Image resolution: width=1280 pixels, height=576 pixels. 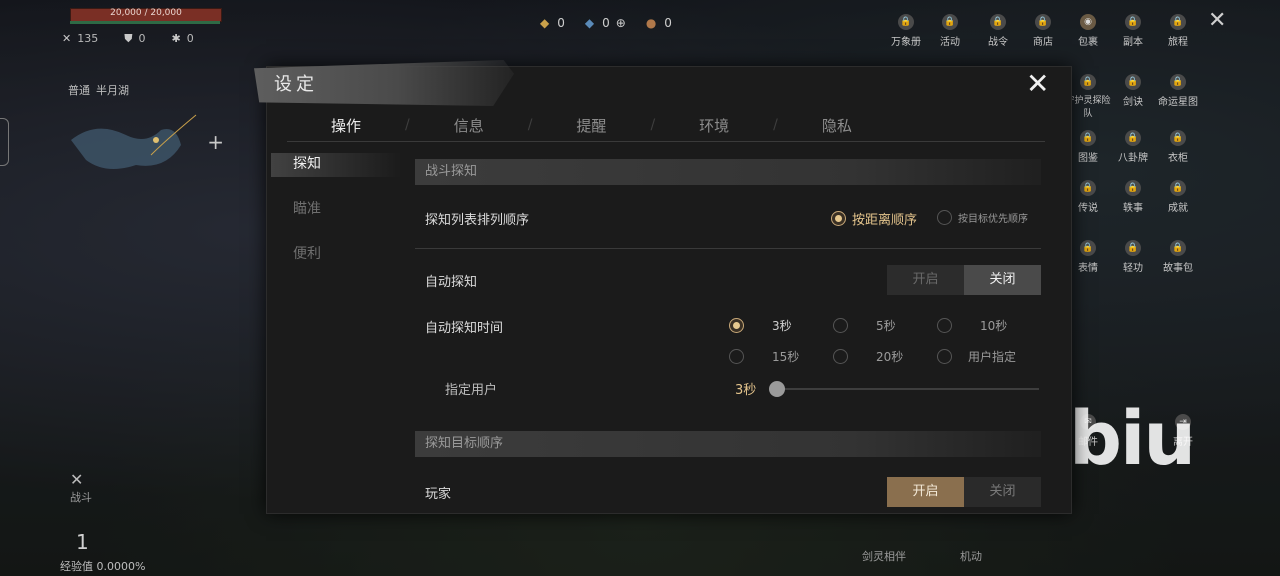 I want to click on mp-bar, so click(x=145, y=22).